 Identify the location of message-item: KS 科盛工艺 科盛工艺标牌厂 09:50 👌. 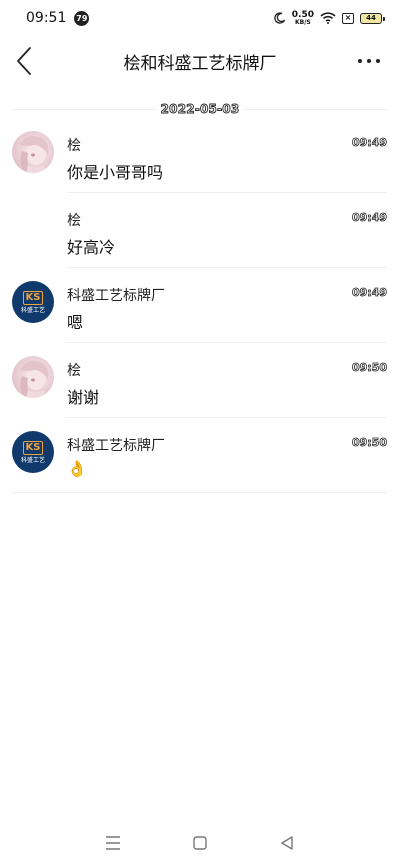
(200, 455).